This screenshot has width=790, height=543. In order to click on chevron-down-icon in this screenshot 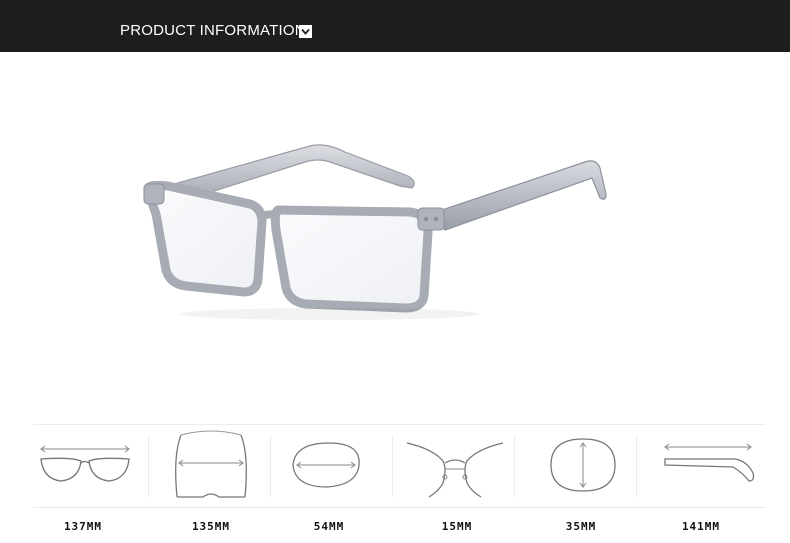, I will do `click(305, 31)`.